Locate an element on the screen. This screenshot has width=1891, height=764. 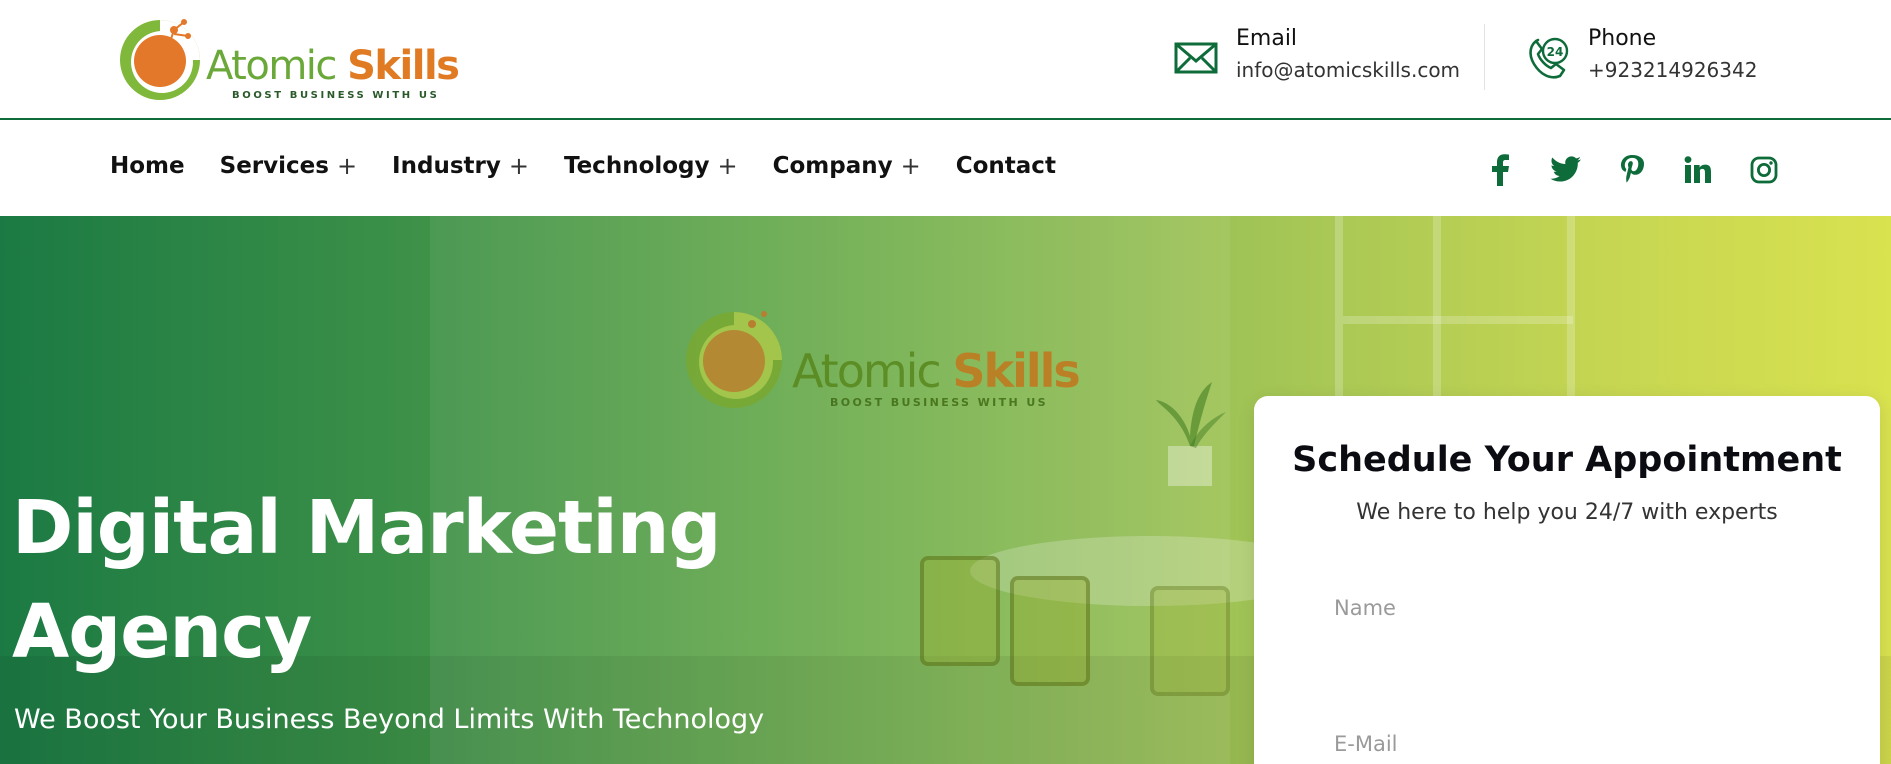
nav-label: Contact is located at coordinates (1005, 166).